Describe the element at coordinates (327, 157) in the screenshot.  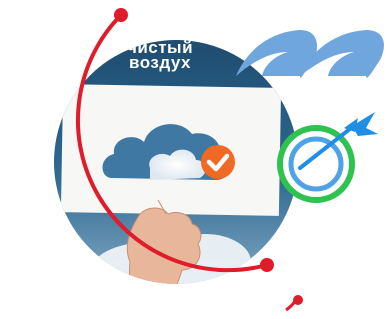
I see `target-arrow-icon` at that location.